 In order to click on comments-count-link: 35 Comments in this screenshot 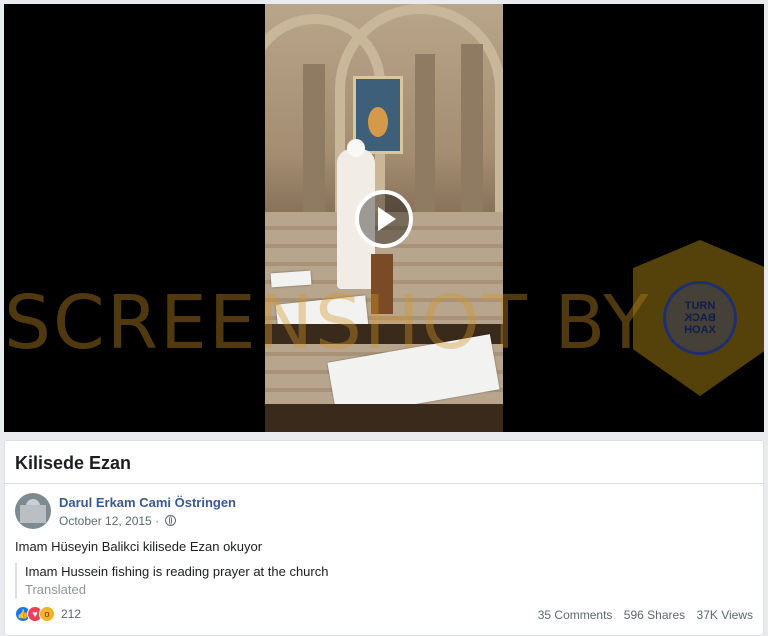, I will do `click(575, 615)`.